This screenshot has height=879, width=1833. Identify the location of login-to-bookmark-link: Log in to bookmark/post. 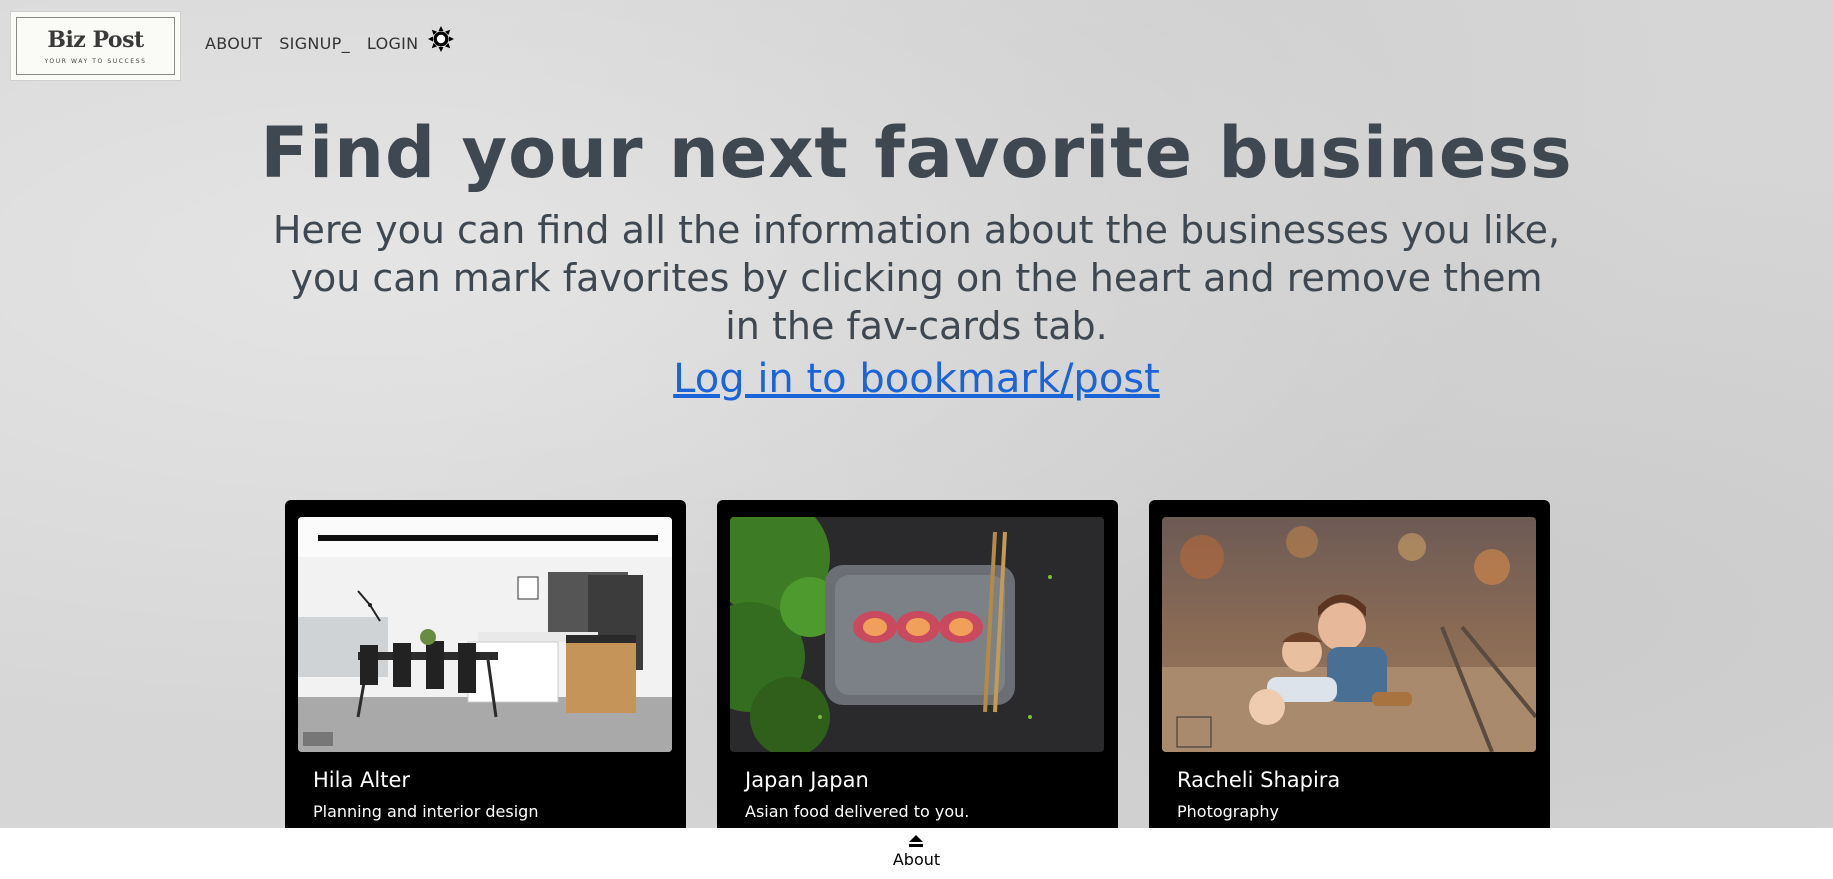
(916, 379).